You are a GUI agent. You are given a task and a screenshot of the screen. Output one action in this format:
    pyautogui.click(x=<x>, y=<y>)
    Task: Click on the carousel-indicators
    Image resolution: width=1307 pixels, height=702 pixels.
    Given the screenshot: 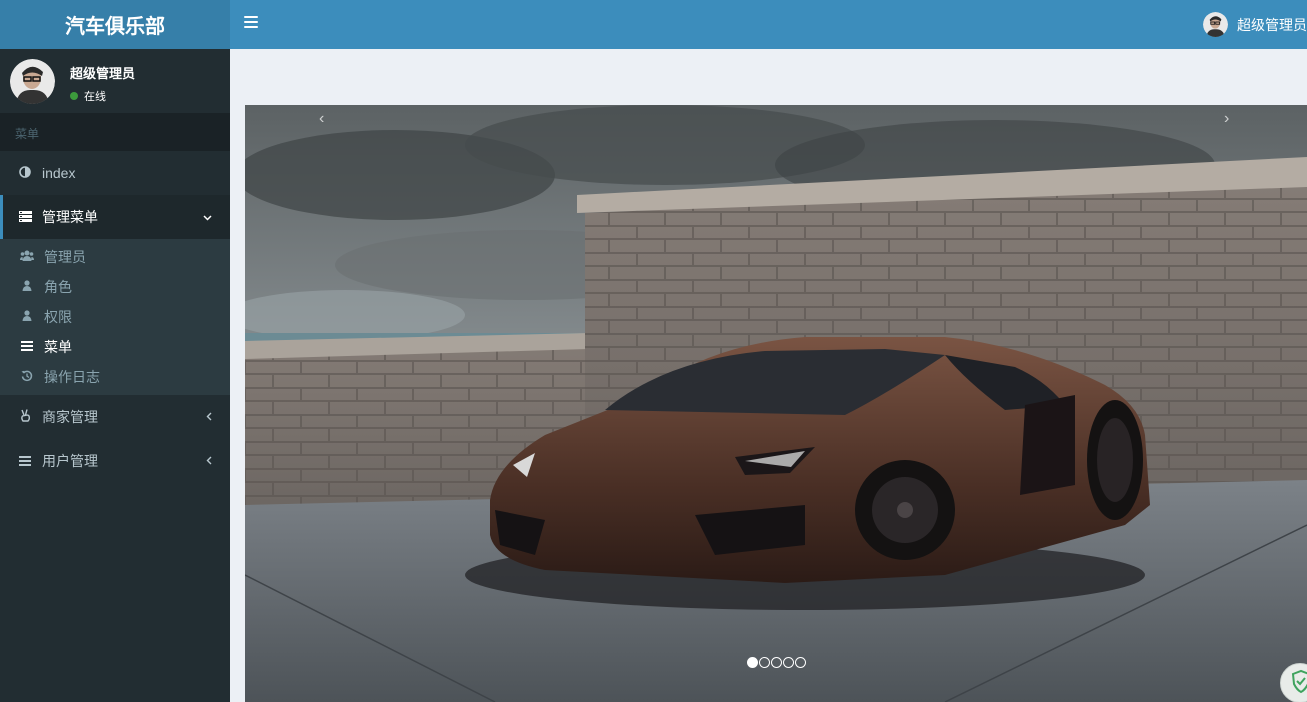 What is the action you would take?
    pyautogui.click(x=777, y=662)
    